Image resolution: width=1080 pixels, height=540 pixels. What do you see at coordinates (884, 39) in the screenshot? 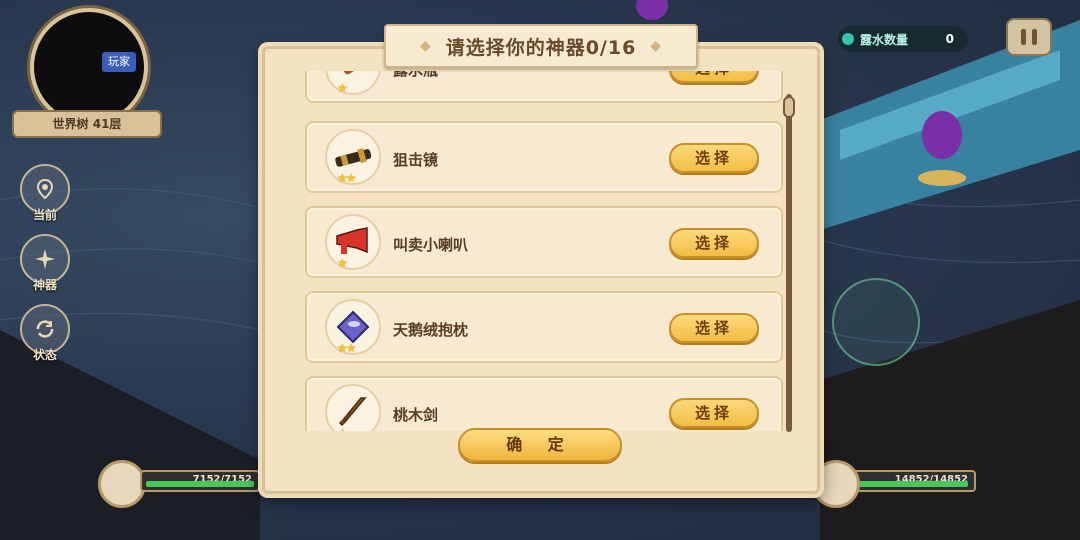
I see `dew-label: 露水数量` at bounding box center [884, 39].